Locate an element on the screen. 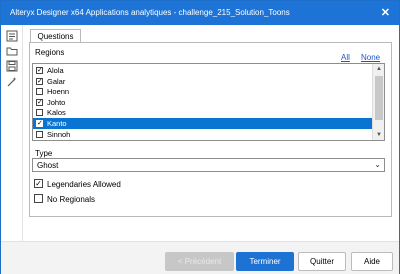  region-label: Galar is located at coordinates (56, 81).